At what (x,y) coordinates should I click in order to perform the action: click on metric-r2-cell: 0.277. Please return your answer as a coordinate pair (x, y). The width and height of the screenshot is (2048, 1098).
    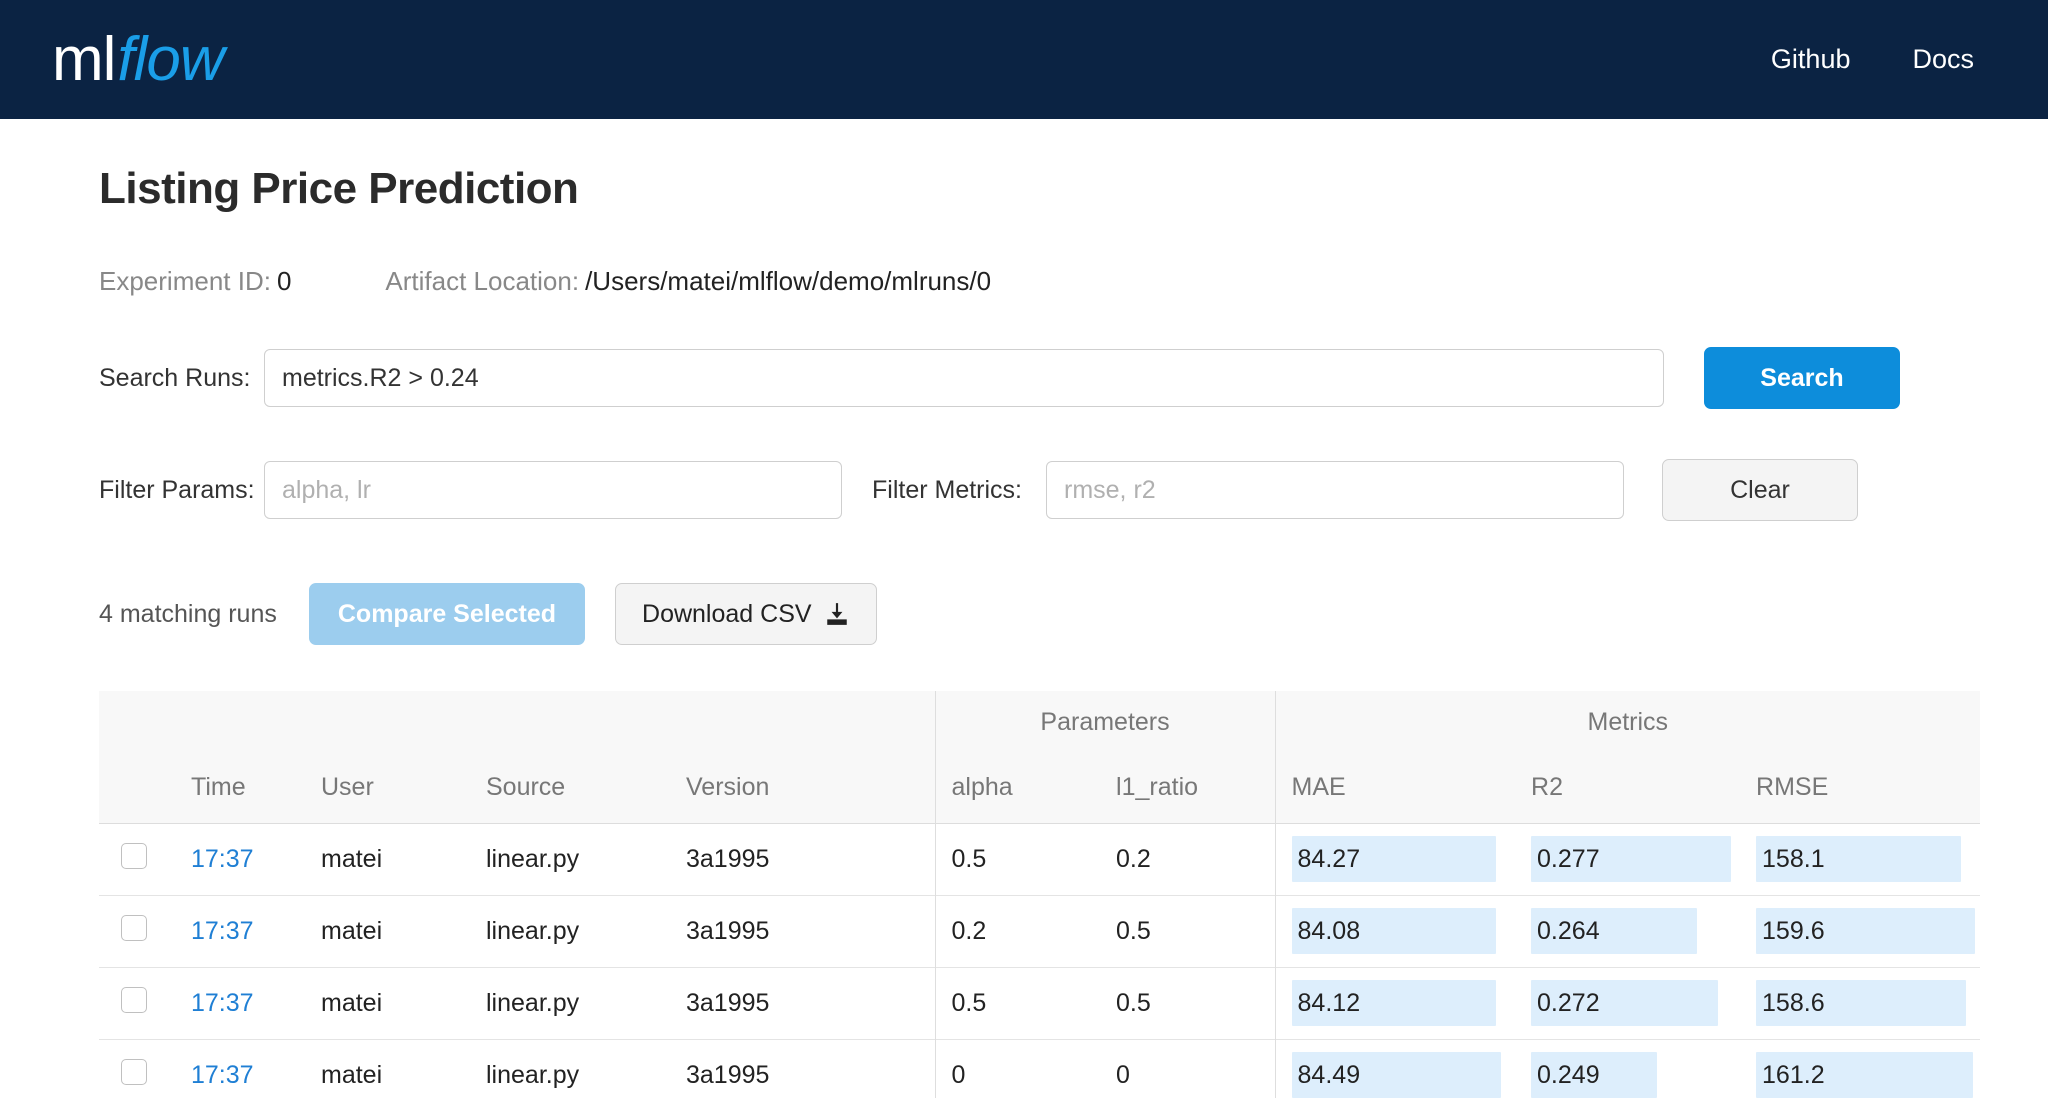
    Looking at the image, I should click on (1628, 858).